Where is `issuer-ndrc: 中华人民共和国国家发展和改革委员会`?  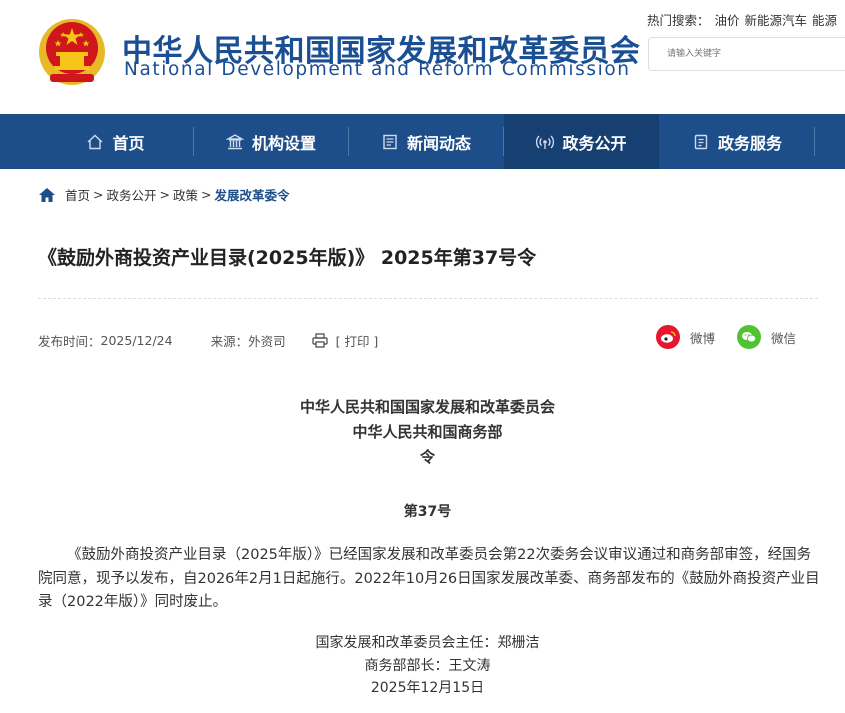
issuer-ndrc: 中华人民共和国国家发展和改革委员会 is located at coordinates (427, 407).